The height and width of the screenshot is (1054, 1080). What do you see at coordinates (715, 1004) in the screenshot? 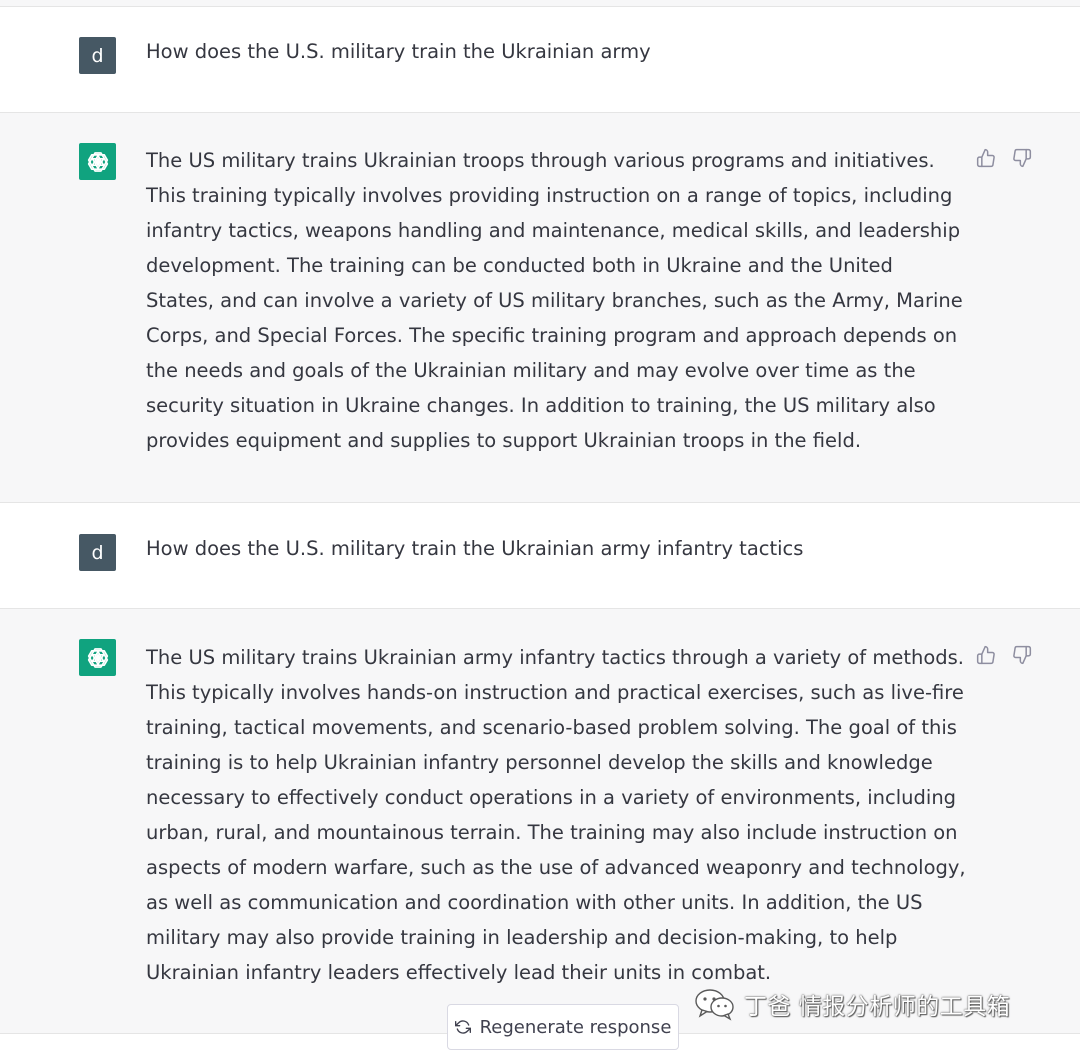
I see `wechat-icon` at bounding box center [715, 1004].